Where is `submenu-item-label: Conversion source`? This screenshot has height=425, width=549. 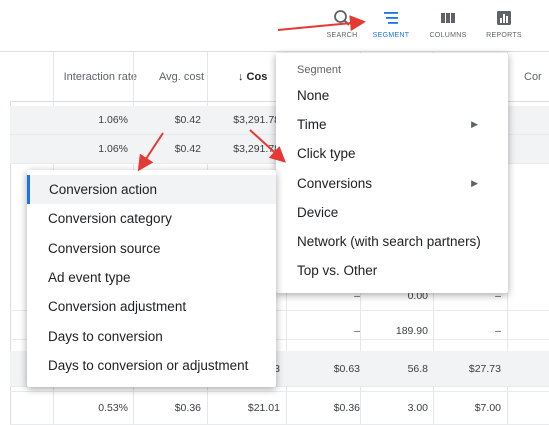
submenu-item-label: Conversion source is located at coordinates (104, 248).